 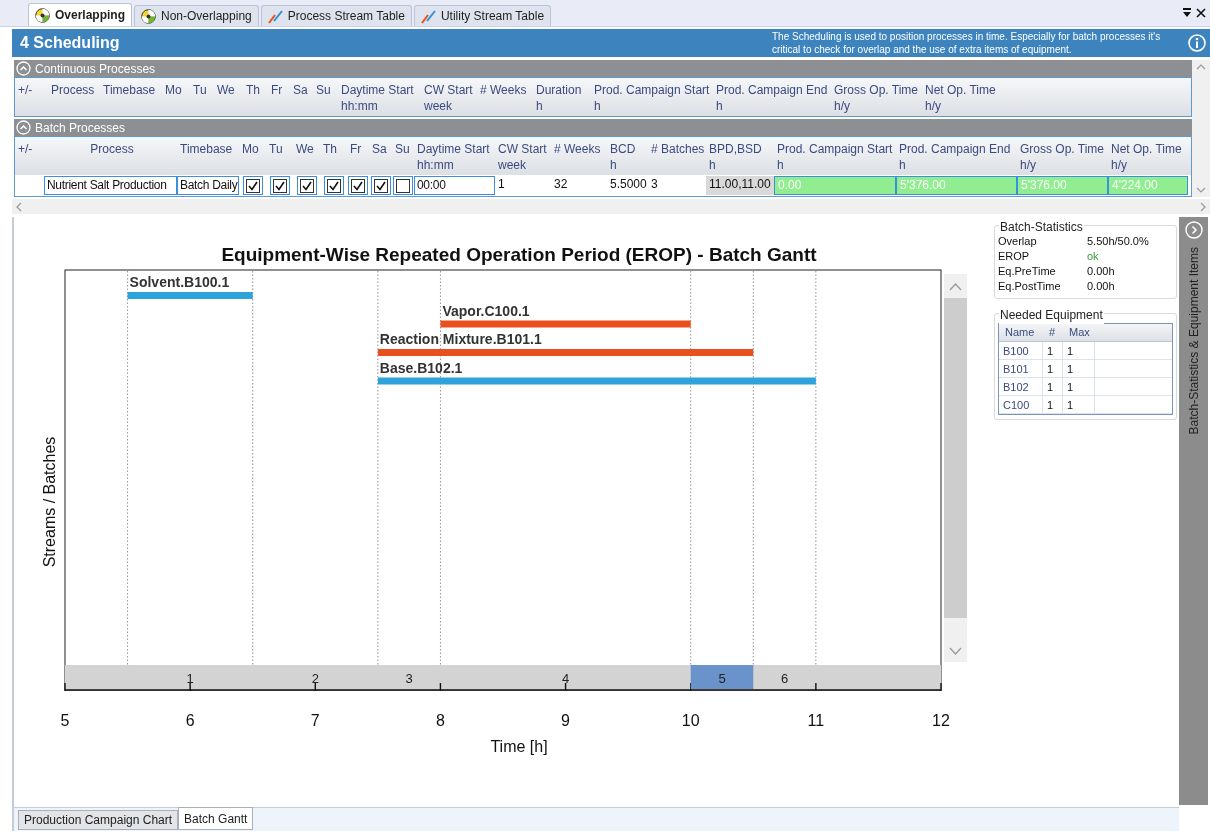 I want to click on axis-tick-label: 7, so click(x=315, y=720).